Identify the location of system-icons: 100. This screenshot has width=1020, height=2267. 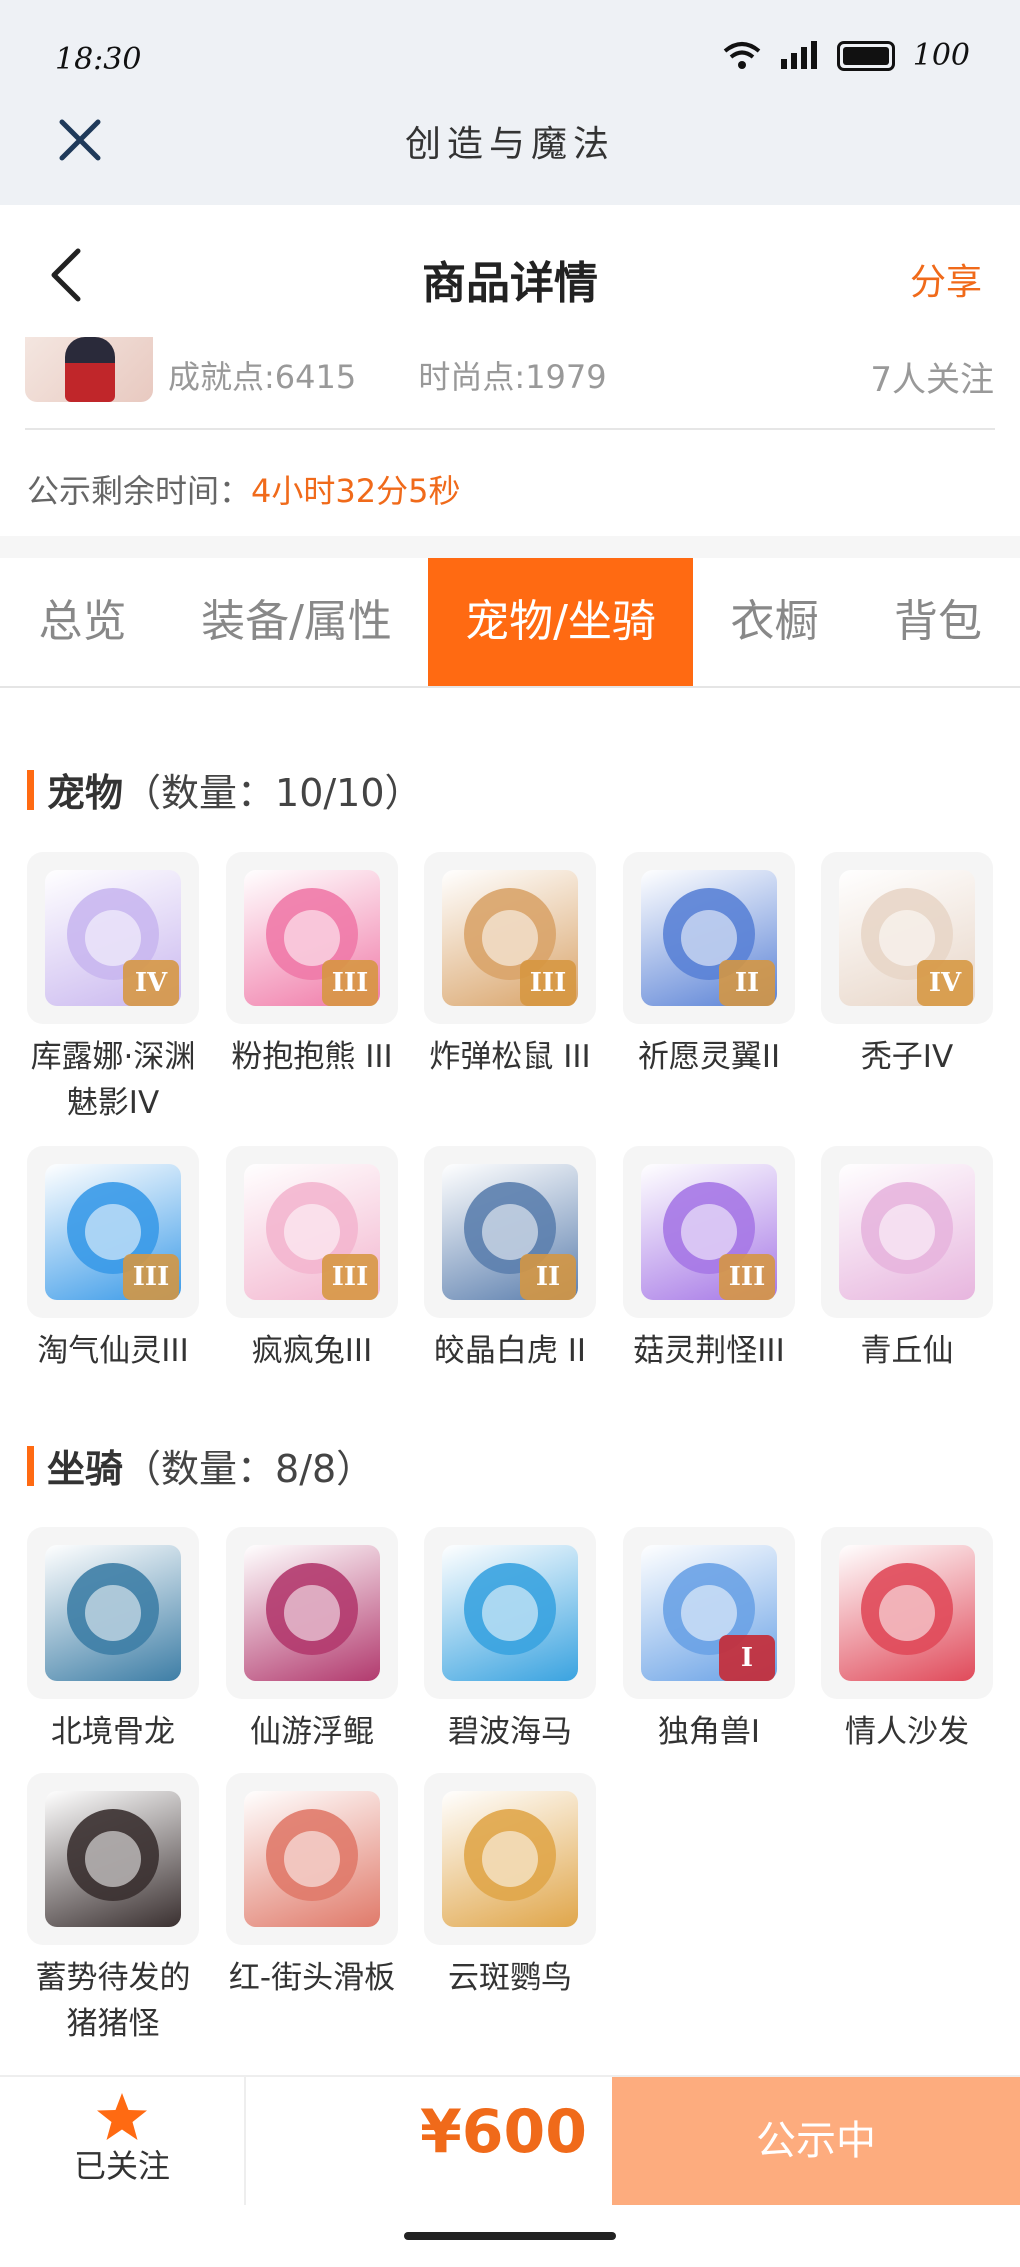
(846, 55).